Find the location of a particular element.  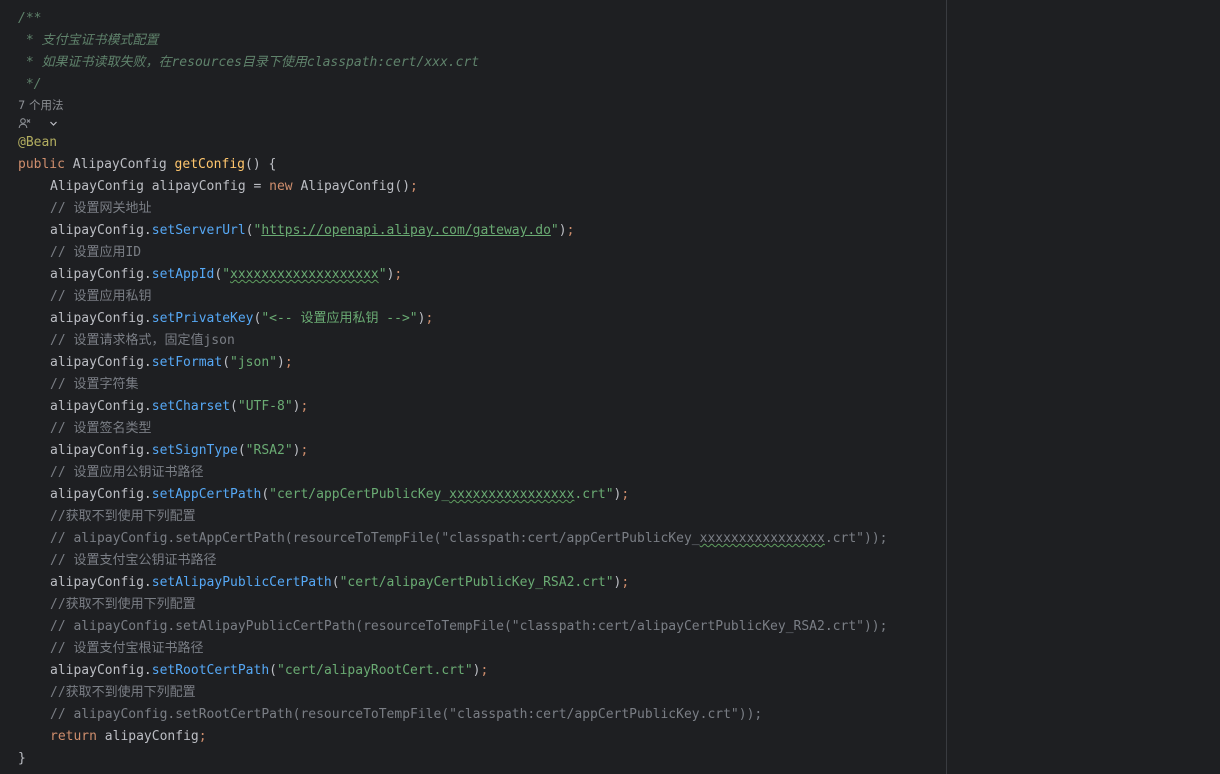

string-literal: UTF-8 is located at coordinates (265, 406).